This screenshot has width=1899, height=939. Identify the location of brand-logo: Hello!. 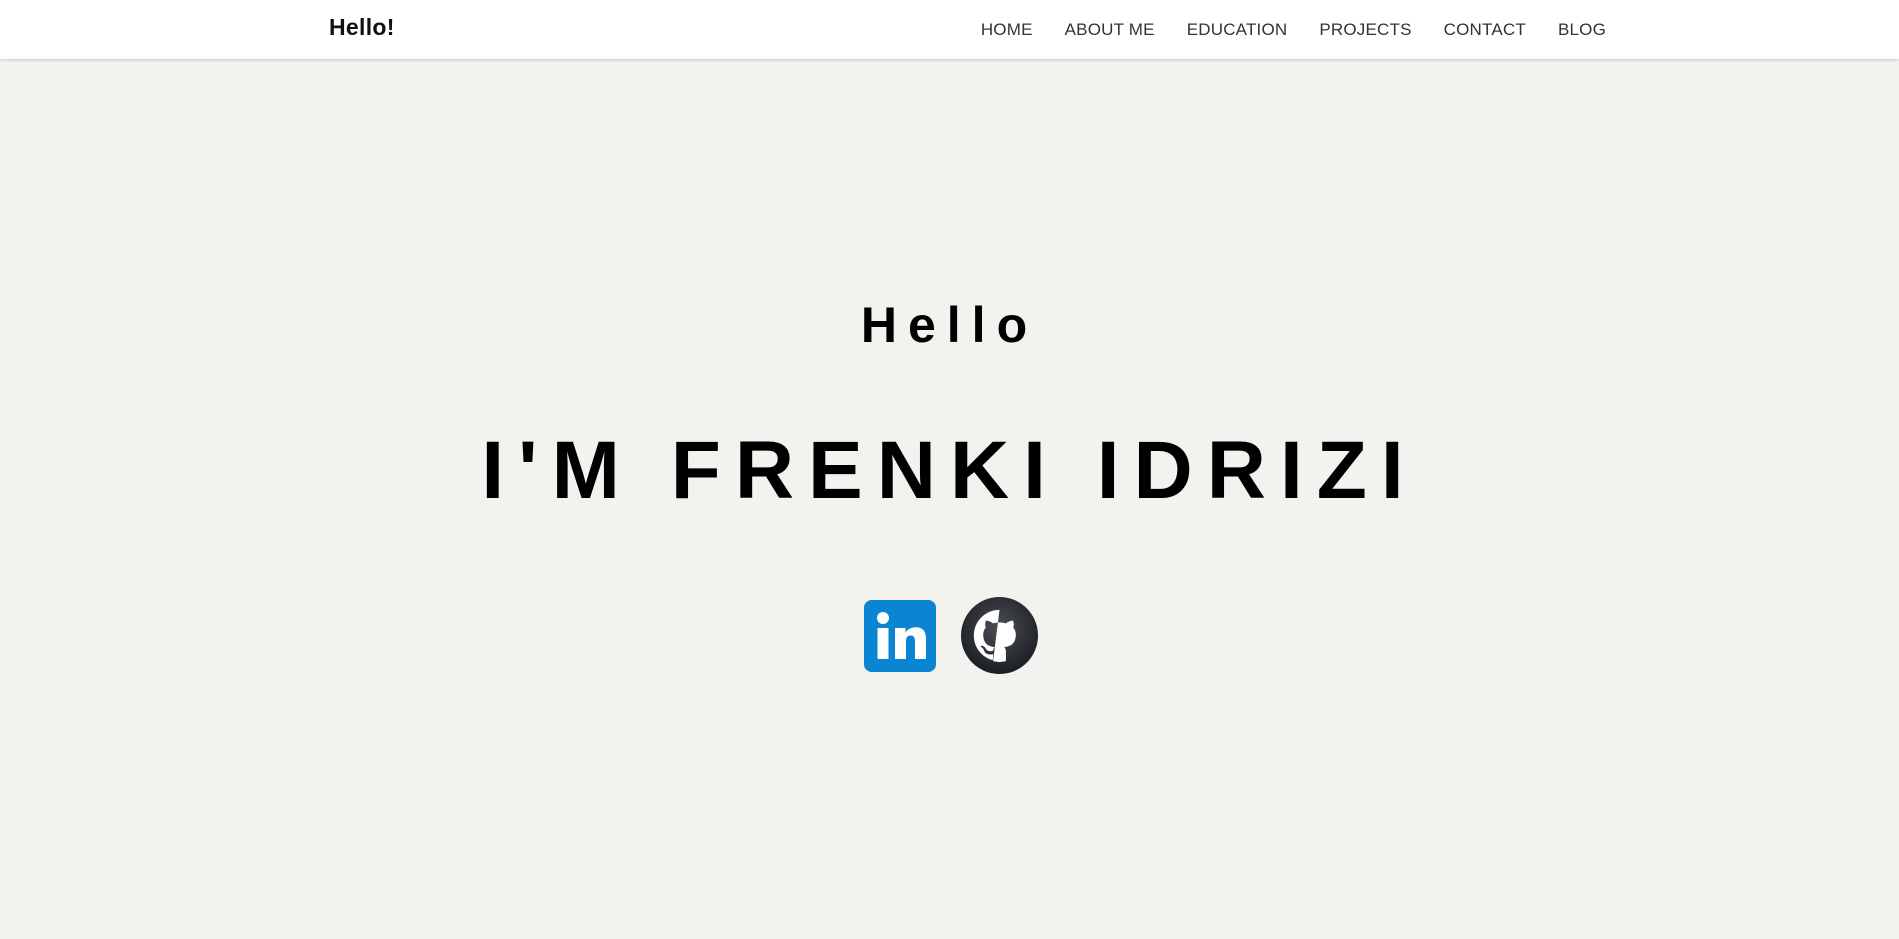
(362, 27).